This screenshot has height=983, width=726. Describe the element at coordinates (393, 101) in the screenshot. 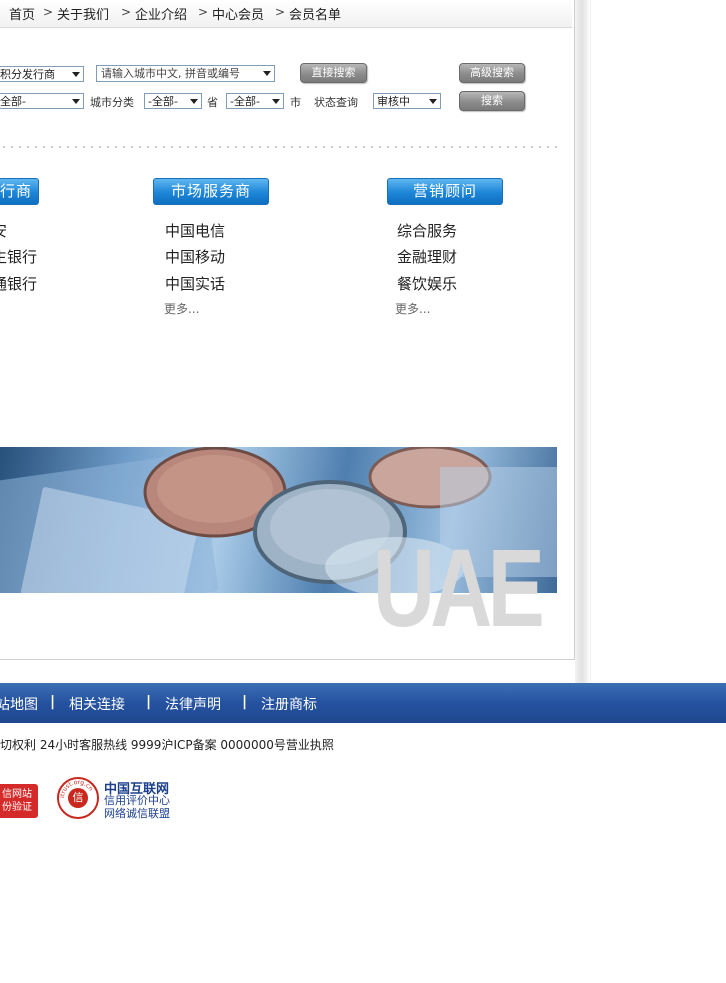

I see `status-select-value: 审核中` at that location.